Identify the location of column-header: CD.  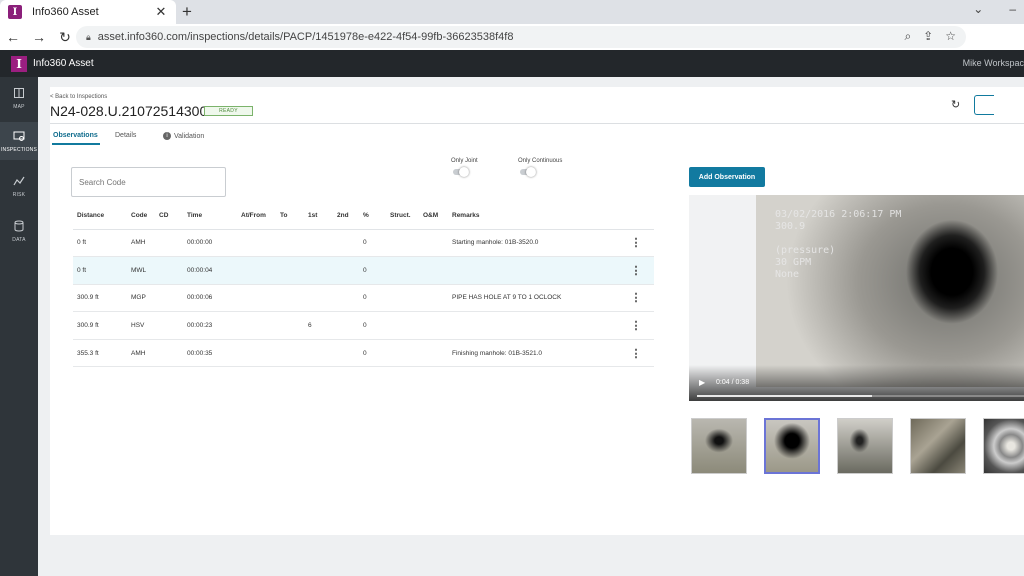
(169, 216).